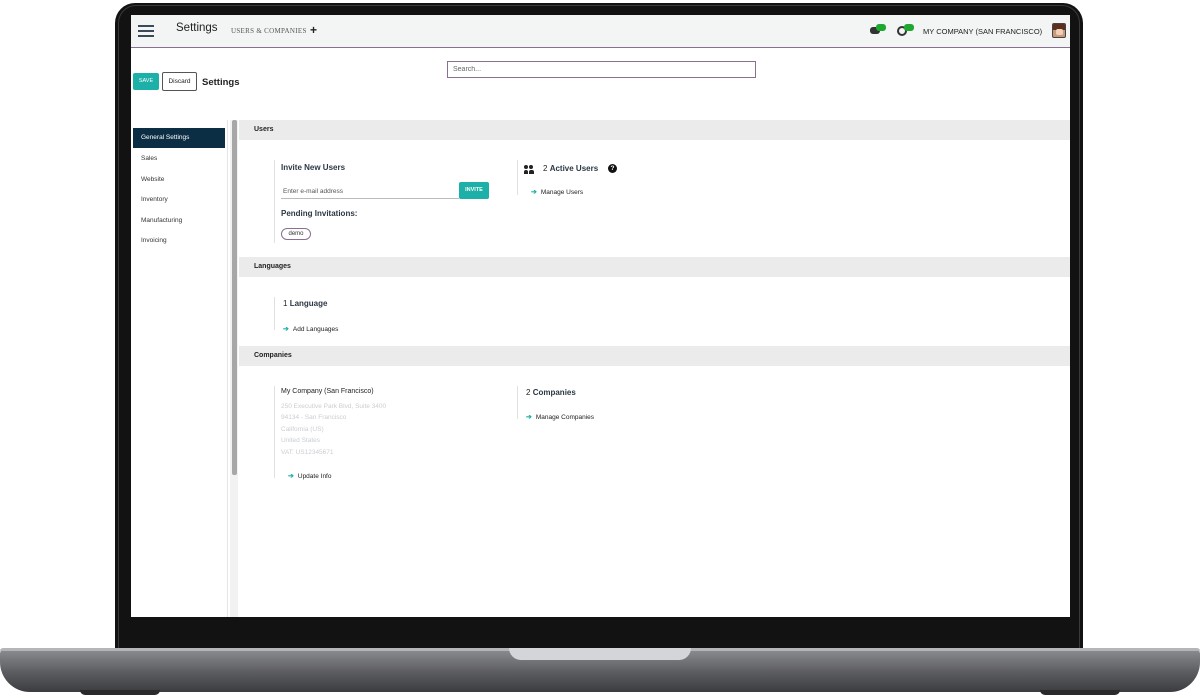 The height and width of the screenshot is (697, 1200). I want to click on avatar, so click(1059, 30).